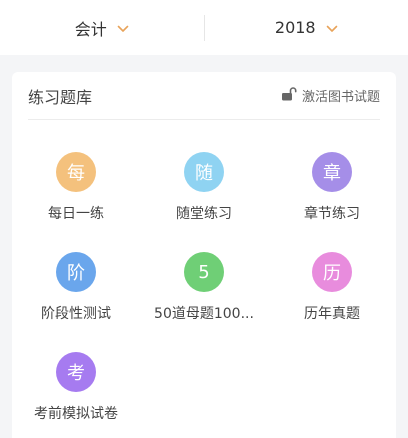 The width and height of the screenshot is (408, 438). Describe the element at coordinates (289, 95) in the screenshot. I see `unlock-icon` at that location.